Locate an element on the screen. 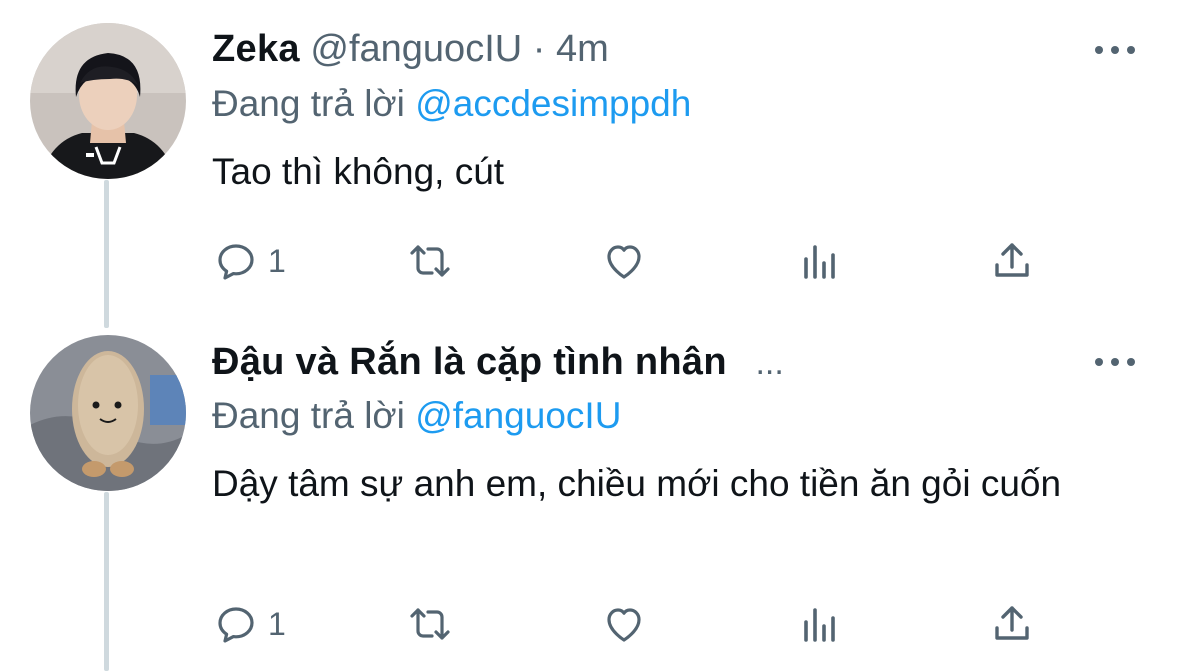  user-handle: @fanguocIU is located at coordinates (416, 49).